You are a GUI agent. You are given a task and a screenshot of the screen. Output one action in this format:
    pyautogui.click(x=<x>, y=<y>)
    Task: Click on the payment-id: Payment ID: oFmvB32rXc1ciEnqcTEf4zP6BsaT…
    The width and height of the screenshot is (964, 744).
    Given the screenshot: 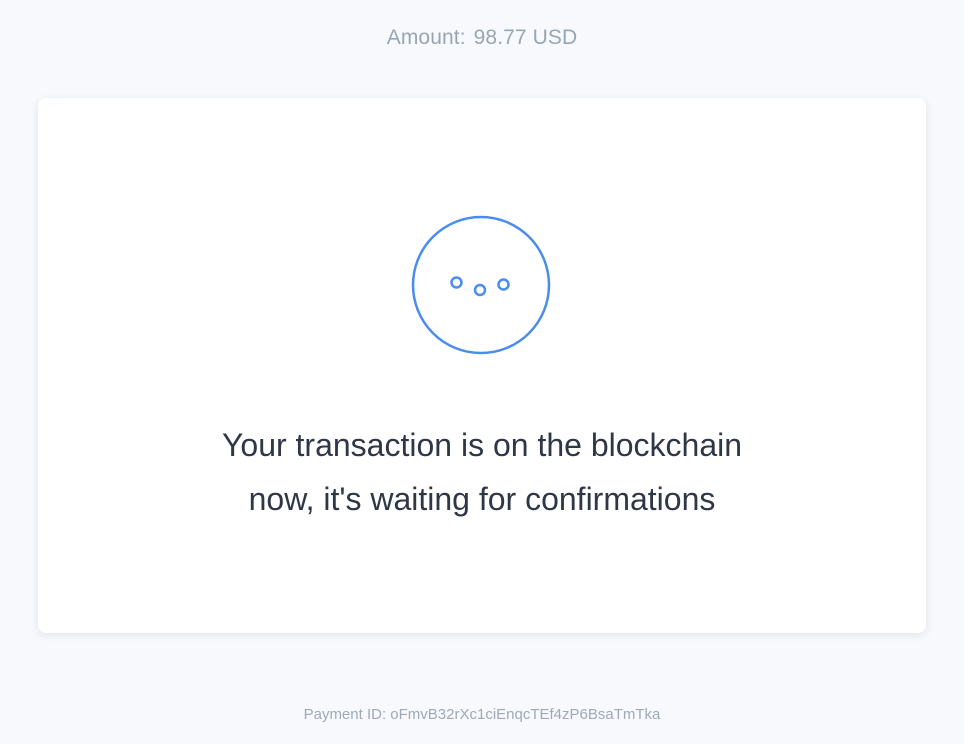 What is the action you would take?
    pyautogui.click(x=482, y=714)
    